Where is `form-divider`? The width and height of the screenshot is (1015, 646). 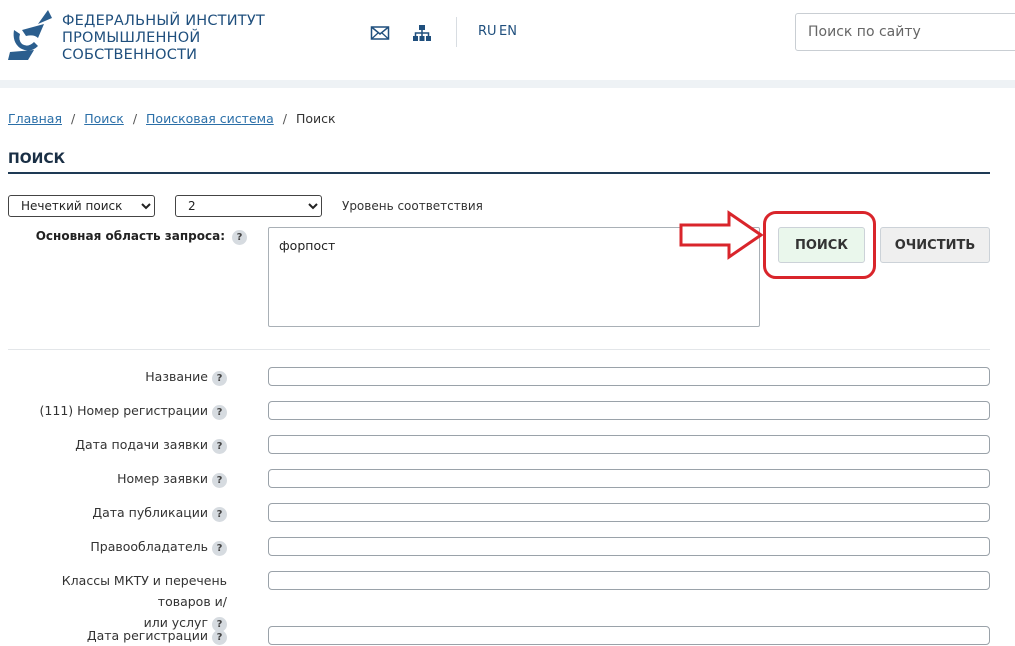 form-divider is located at coordinates (499, 349).